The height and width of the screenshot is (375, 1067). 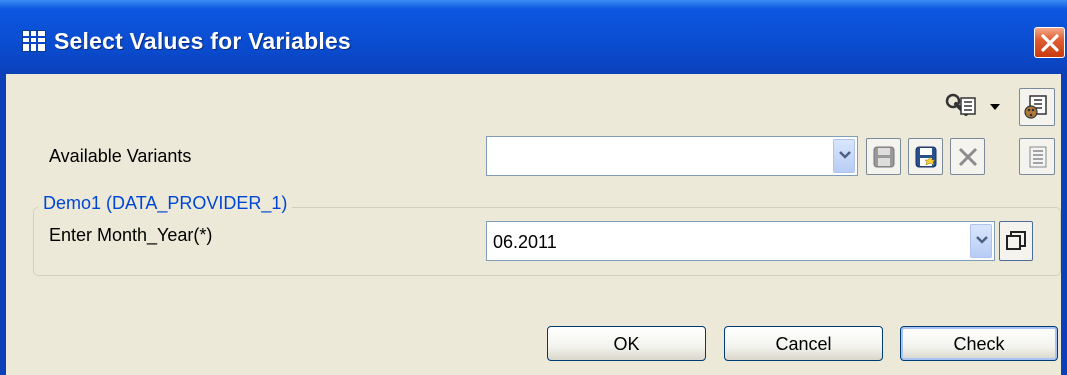 What do you see at coordinates (34, 41) in the screenshot?
I see `grid-icon` at bounding box center [34, 41].